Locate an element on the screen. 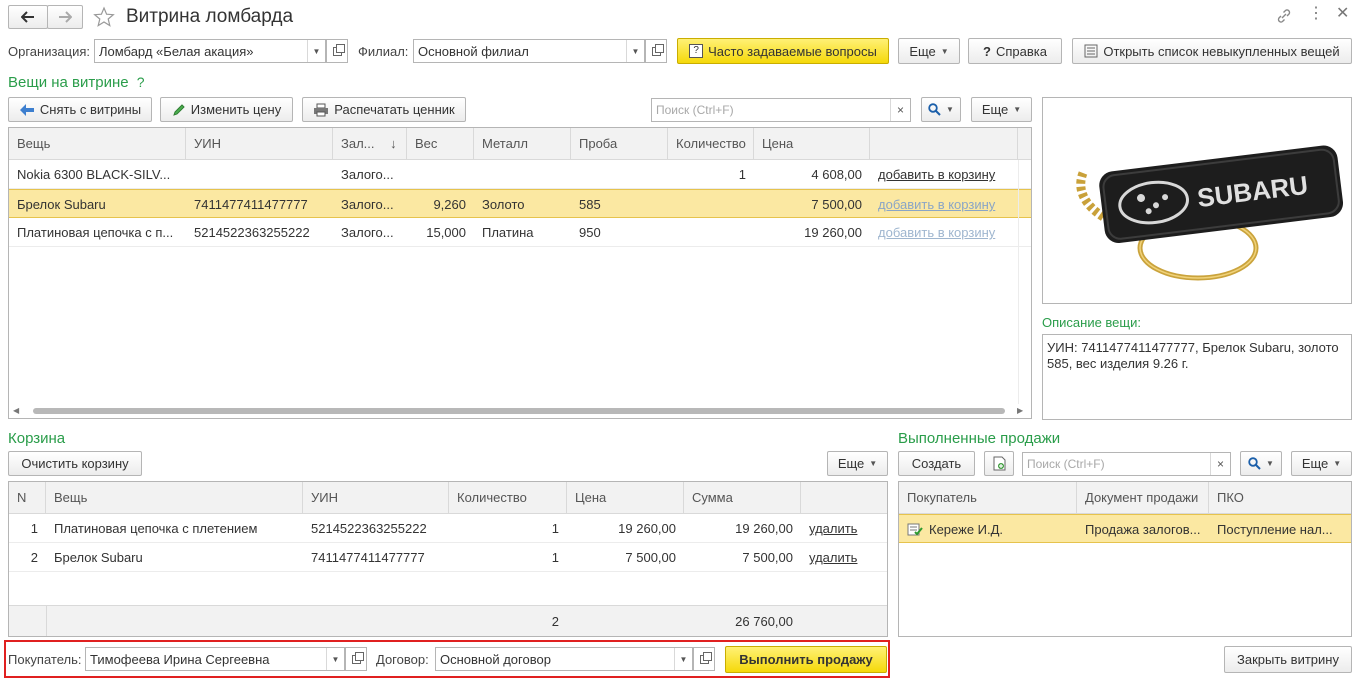 The image size is (1366, 682). cart-more-button: Еще ▼ is located at coordinates (857, 463).